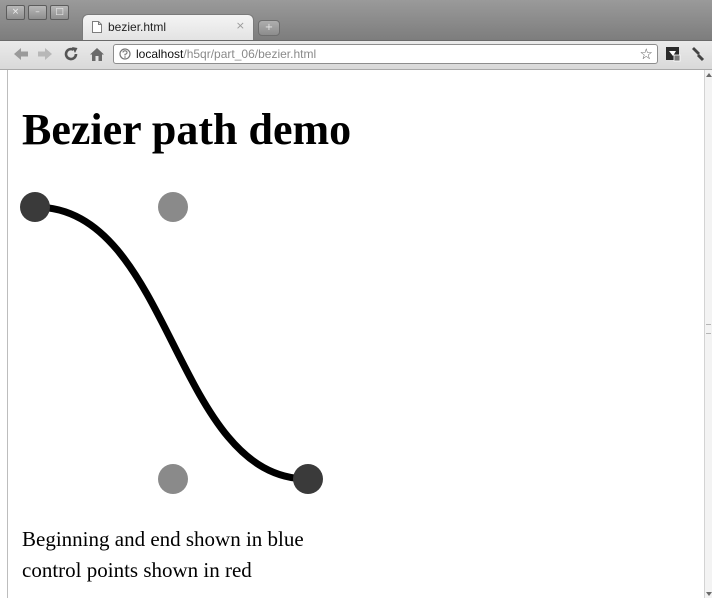 The image size is (712, 598). I want to click on caption-line-2: control points shown in red, so click(137, 570).